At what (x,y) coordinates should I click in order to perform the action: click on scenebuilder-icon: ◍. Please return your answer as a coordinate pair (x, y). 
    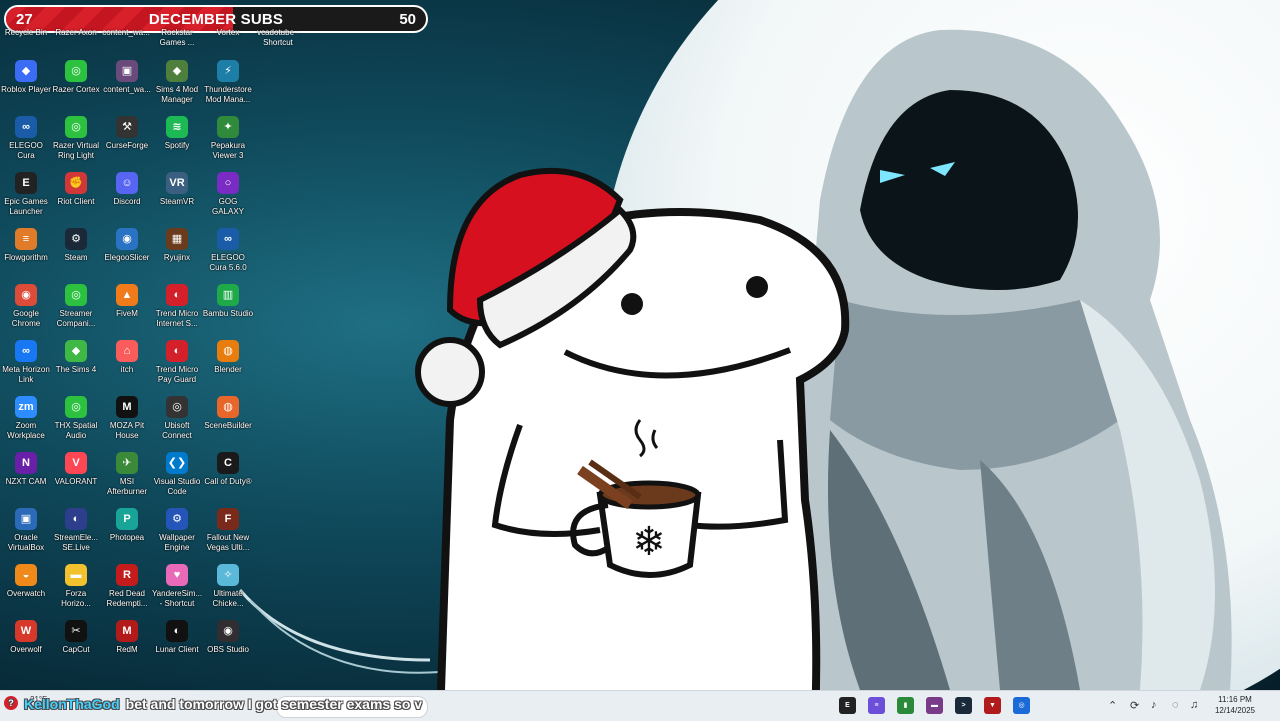
    Looking at the image, I should click on (228, 407).